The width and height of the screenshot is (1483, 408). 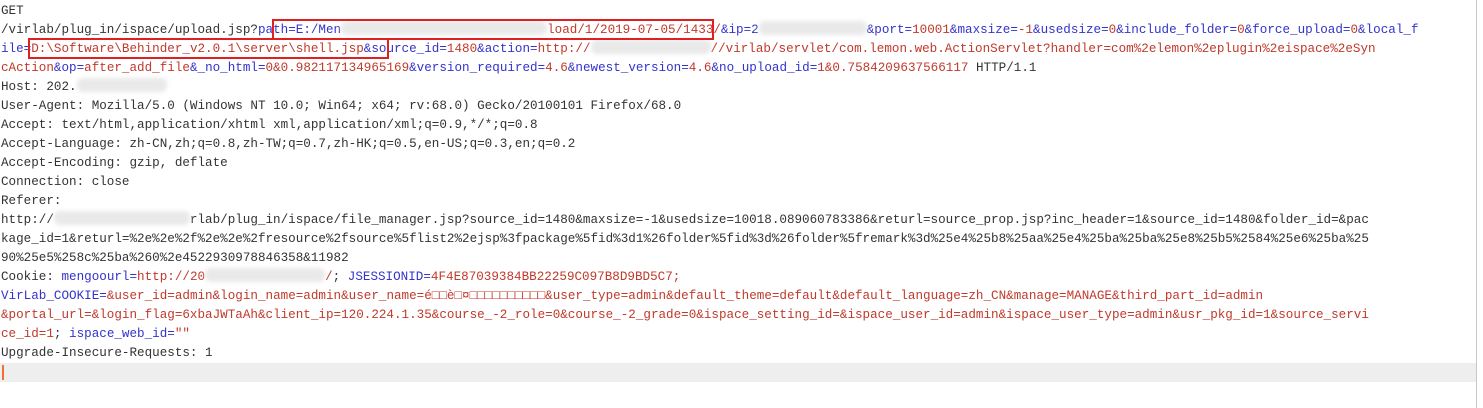 I want to click on version-required-value: 4.6, so click(x=556, y=68).